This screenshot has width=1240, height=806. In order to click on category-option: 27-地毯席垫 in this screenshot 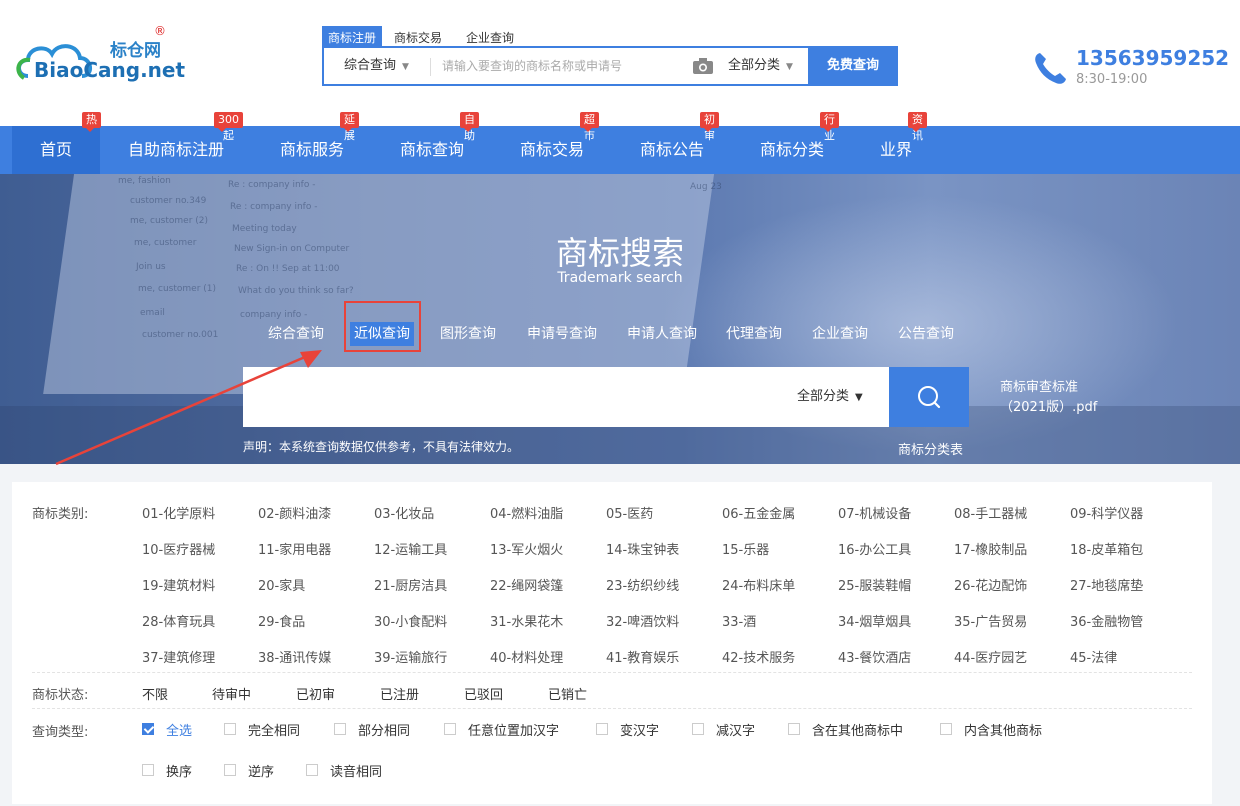, I will do `click(1106, 584)`.